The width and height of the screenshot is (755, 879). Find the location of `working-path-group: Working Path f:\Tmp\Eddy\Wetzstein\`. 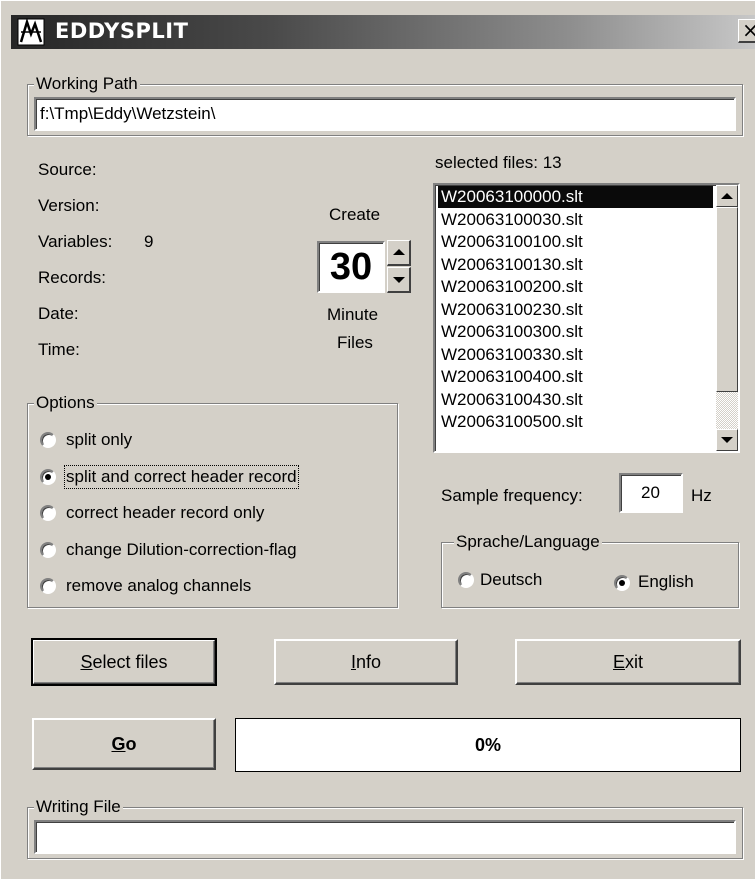

working-path-group: Working Path f:\Tmp\Eddy\Wetzstein\ is located at coordinates (385, 105).